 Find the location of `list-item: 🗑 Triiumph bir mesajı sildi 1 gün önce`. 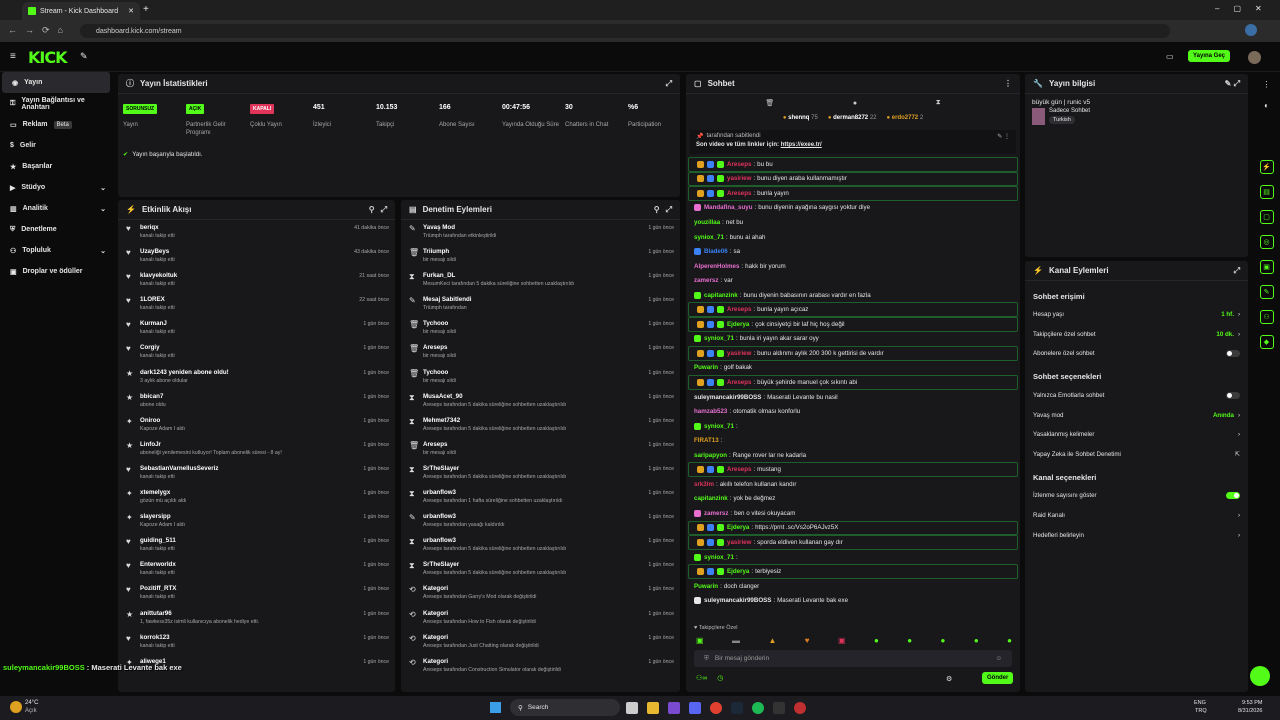

list-item: 🗑 Triiumph bir mesajı sildi 1 gün önce is located at coordinates (540, 256).